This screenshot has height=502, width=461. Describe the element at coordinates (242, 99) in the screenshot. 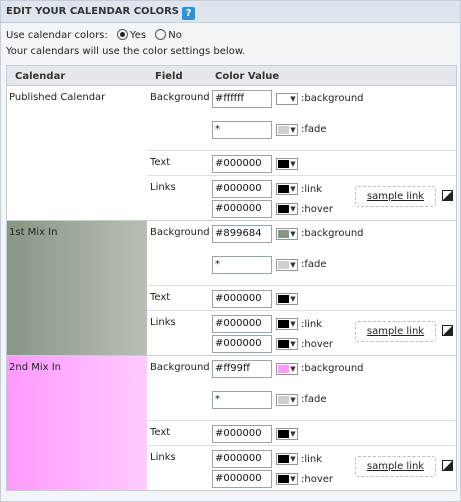

I see `background-hex-input: #ffffff` at that location.